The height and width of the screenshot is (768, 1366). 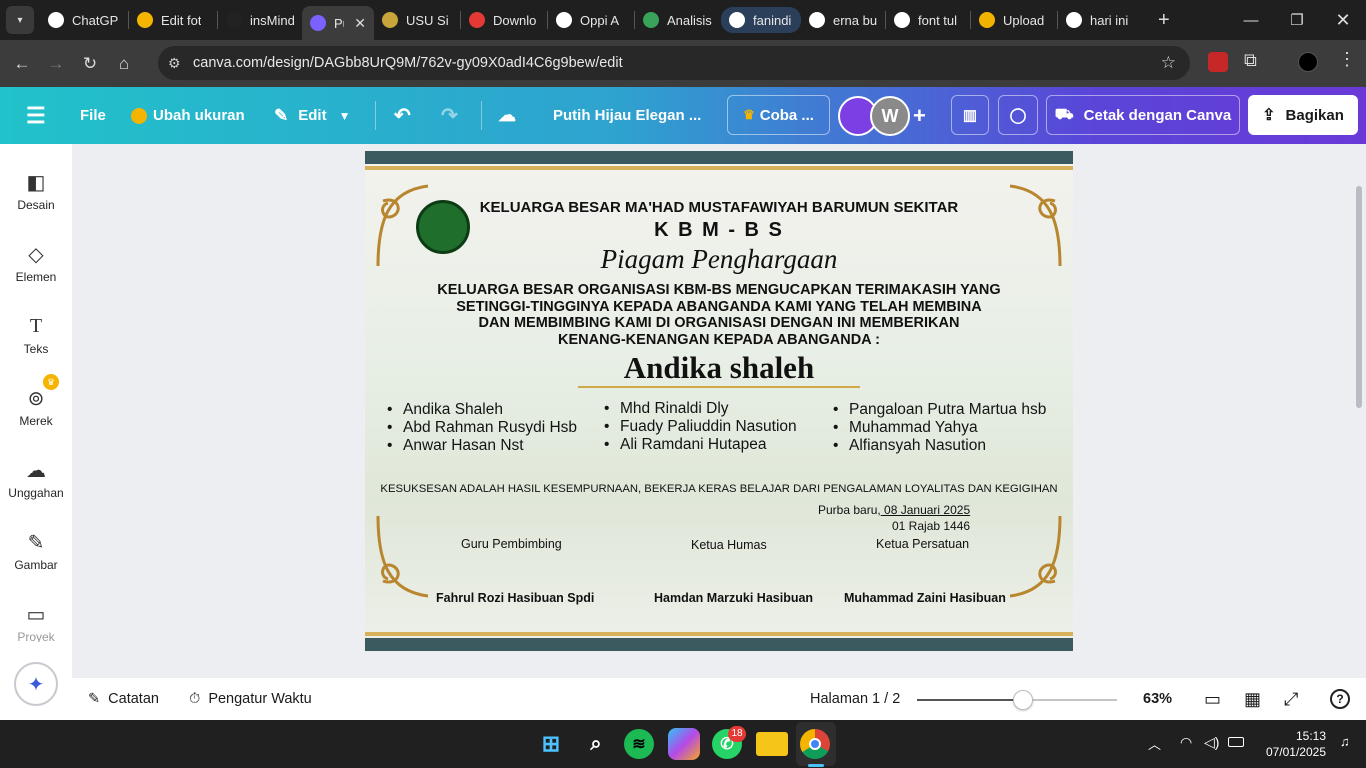 I want to click on browser-tab: fanindi, so click(x=761, y=20).